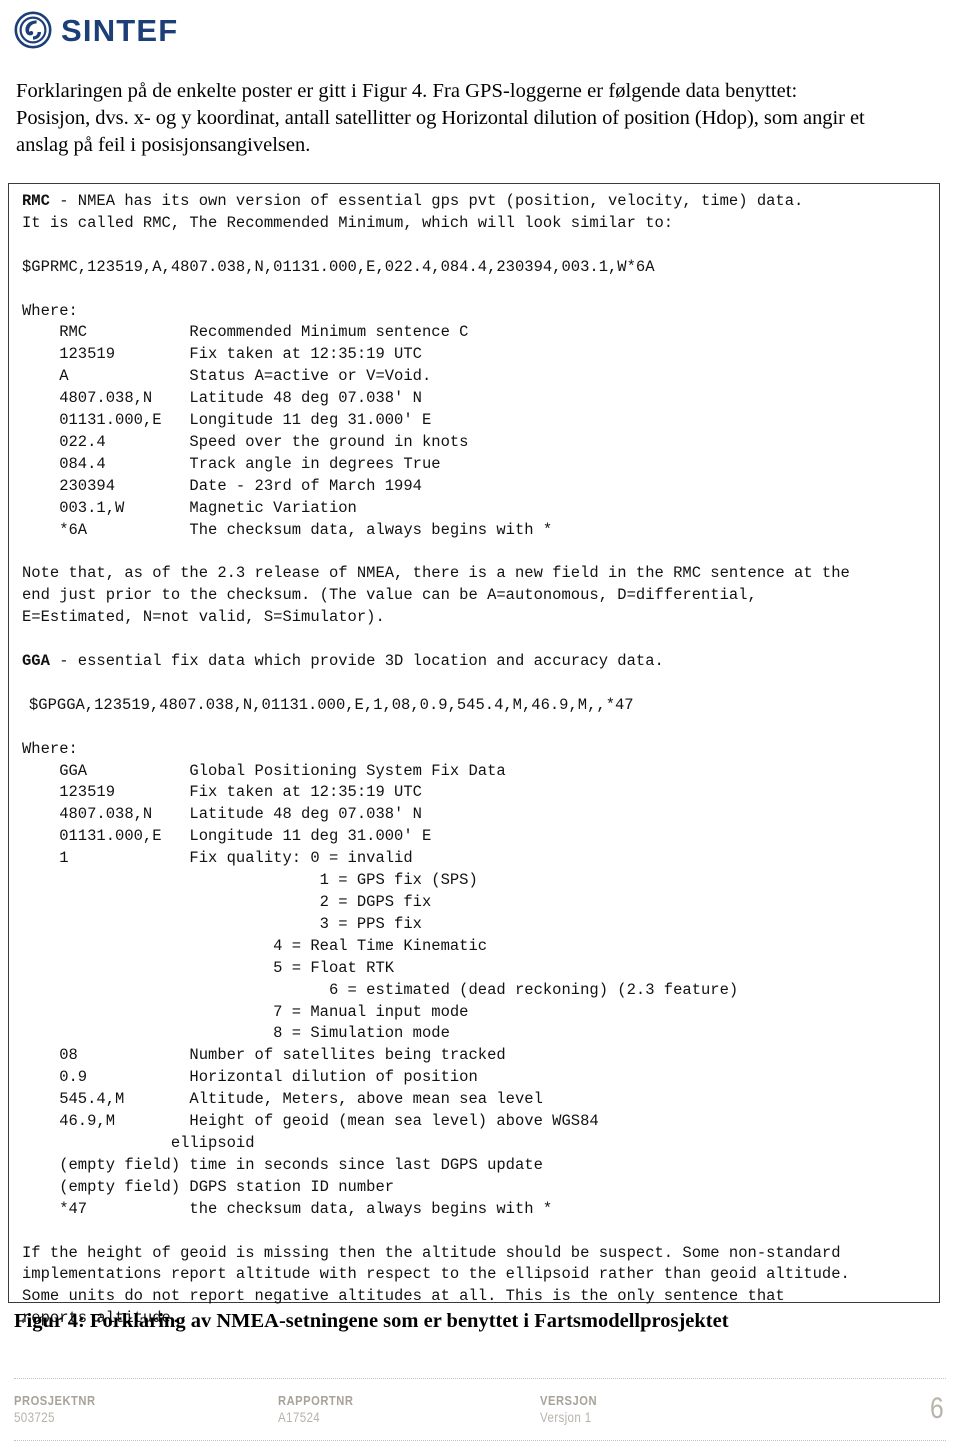 This screenshot has height=1448, width=960. What do you see at coordinates (264, 1055) in the screenshot?
I see `gga-field-row: 08 Number of satellites being tracked` at bounding box center [264, 1055].